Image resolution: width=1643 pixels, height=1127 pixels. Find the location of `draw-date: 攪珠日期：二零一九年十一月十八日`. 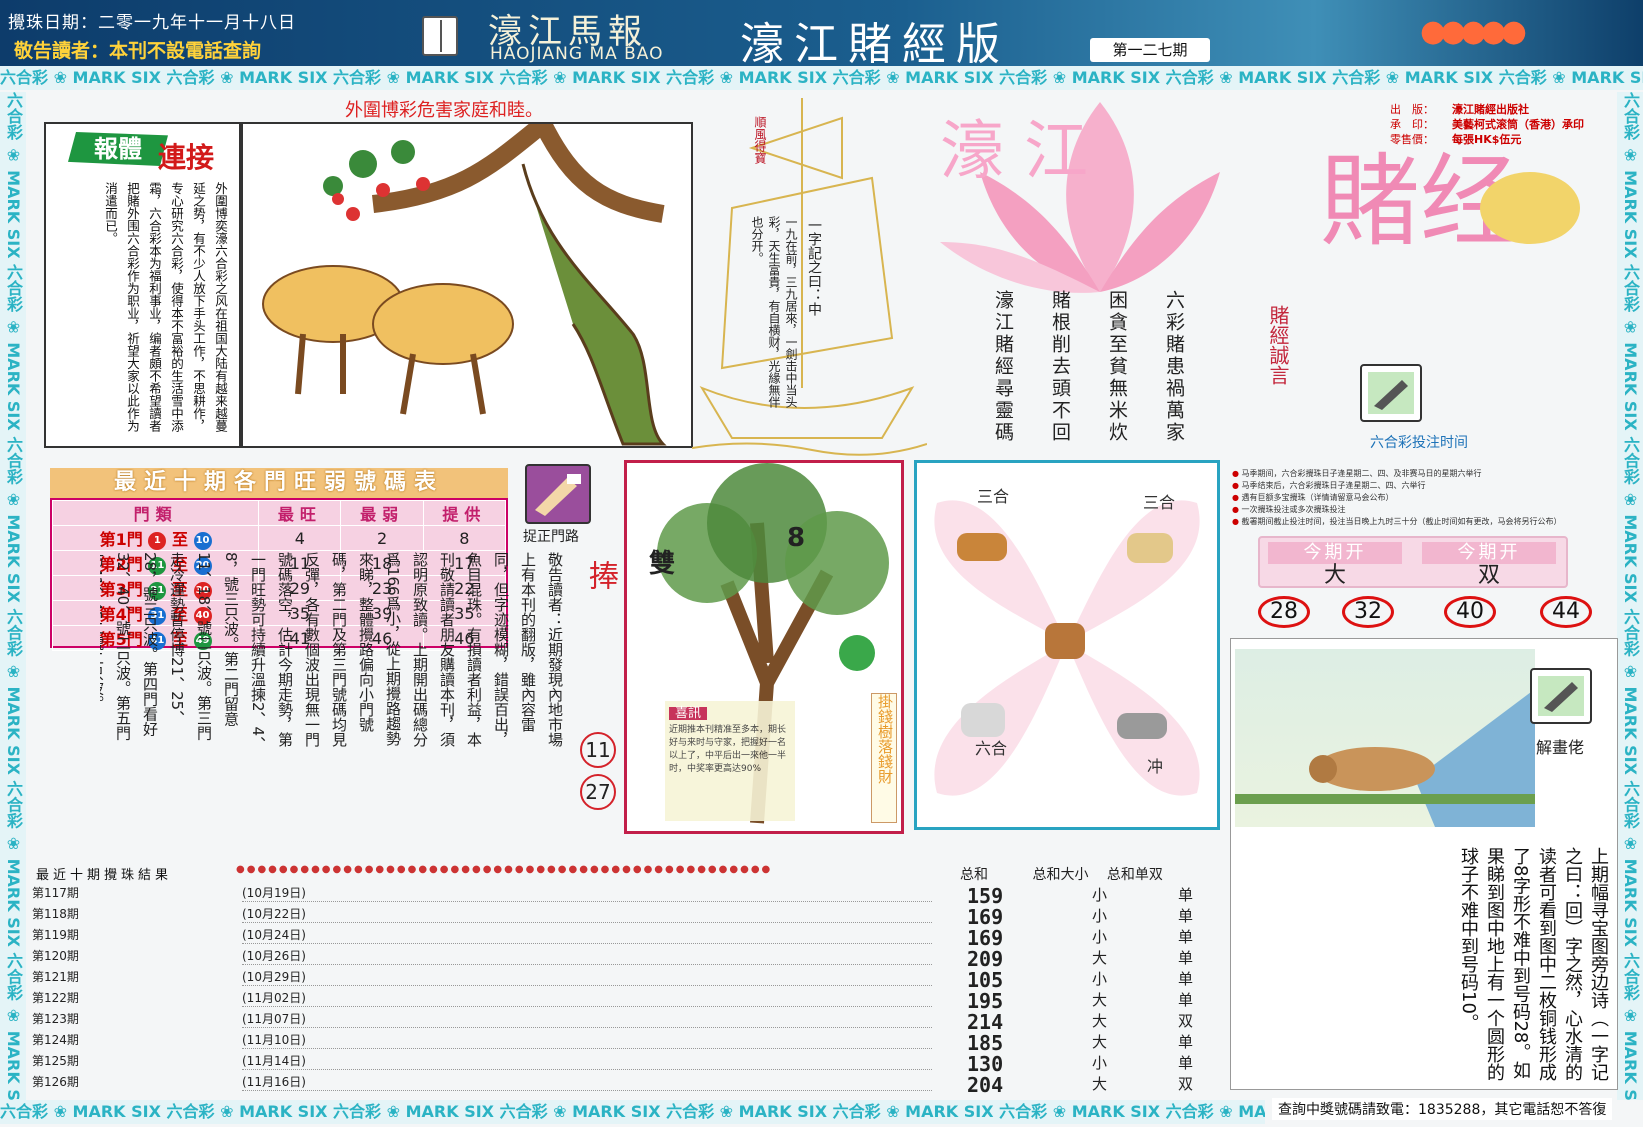

draw-date: 攪珠日期：二零一九年十一月十八日 is located at coordinates (152, 23).